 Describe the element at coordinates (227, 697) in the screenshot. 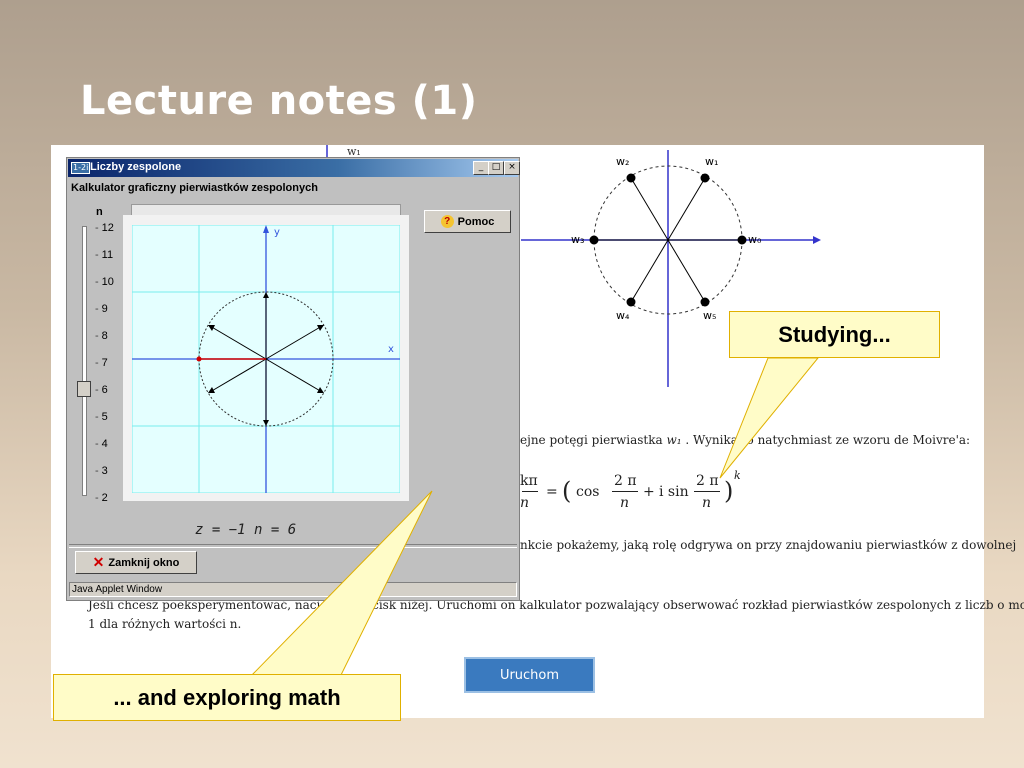

I see `callout-exploring: ... and exploring math` at that location.